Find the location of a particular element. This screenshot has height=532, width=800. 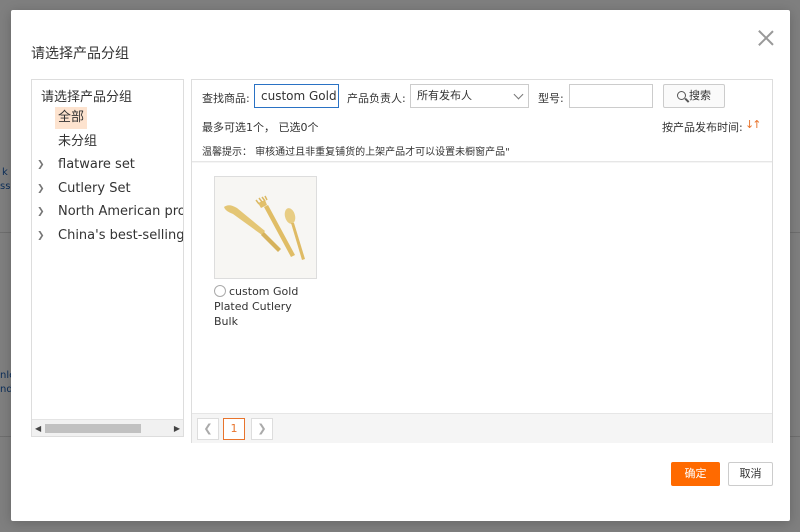

chevron-left-icon: ❮ is located at coordinates (208, 429).